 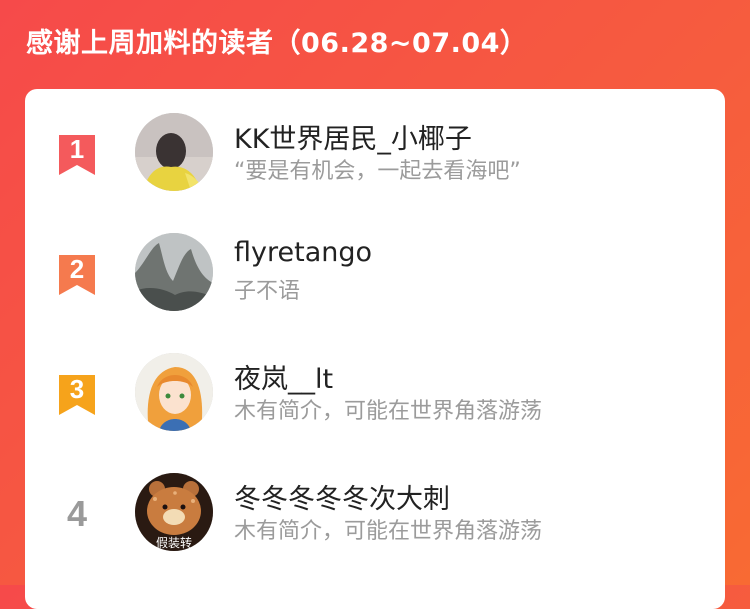 What do you see at coordinates (77, 513) in the screenshot?
I see `rank-number: 4` at bounding box center [77, 513].